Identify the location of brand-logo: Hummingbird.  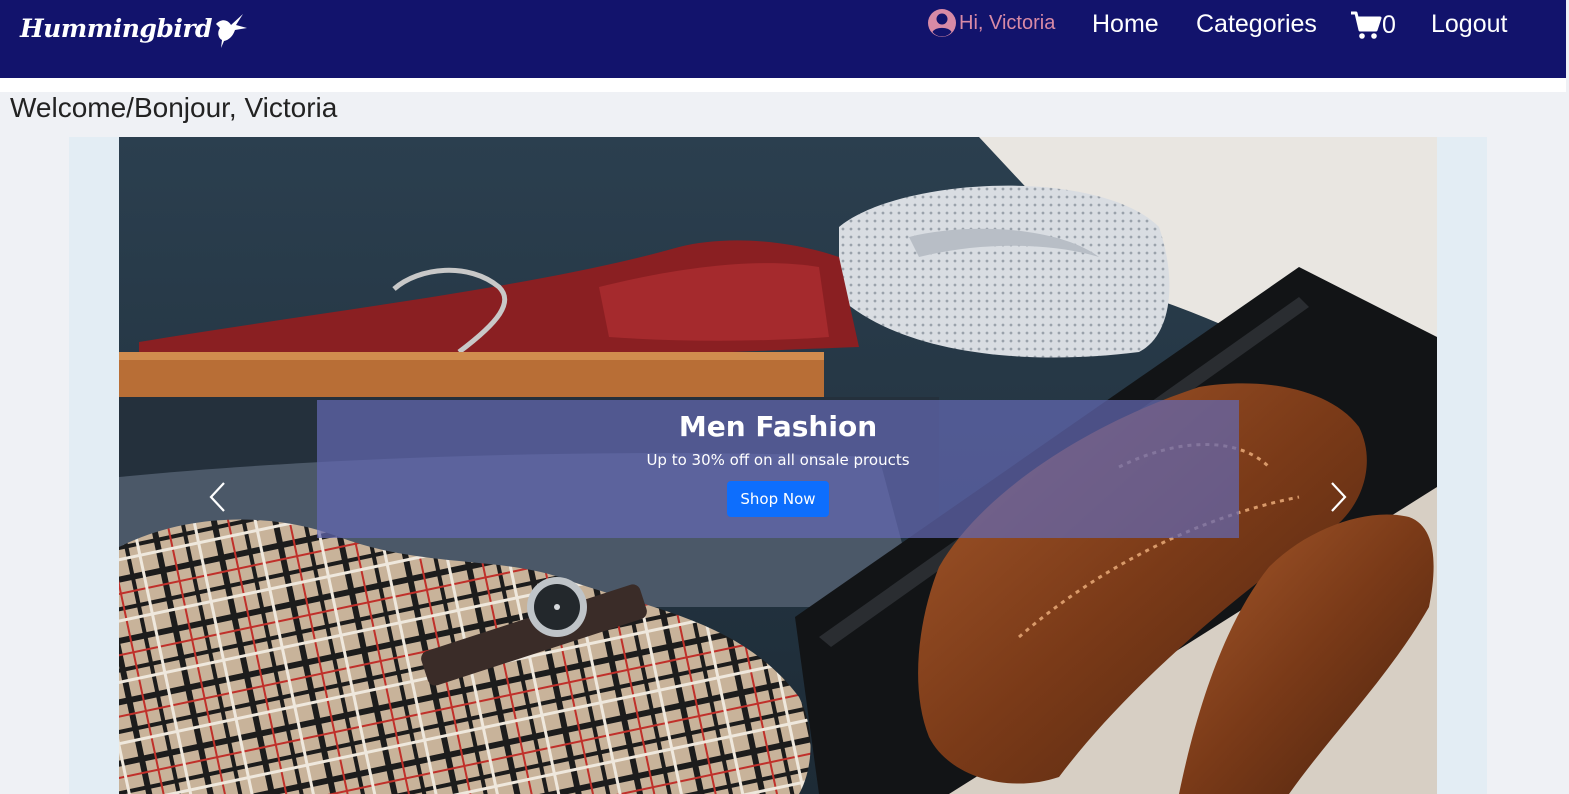
(134, 28).